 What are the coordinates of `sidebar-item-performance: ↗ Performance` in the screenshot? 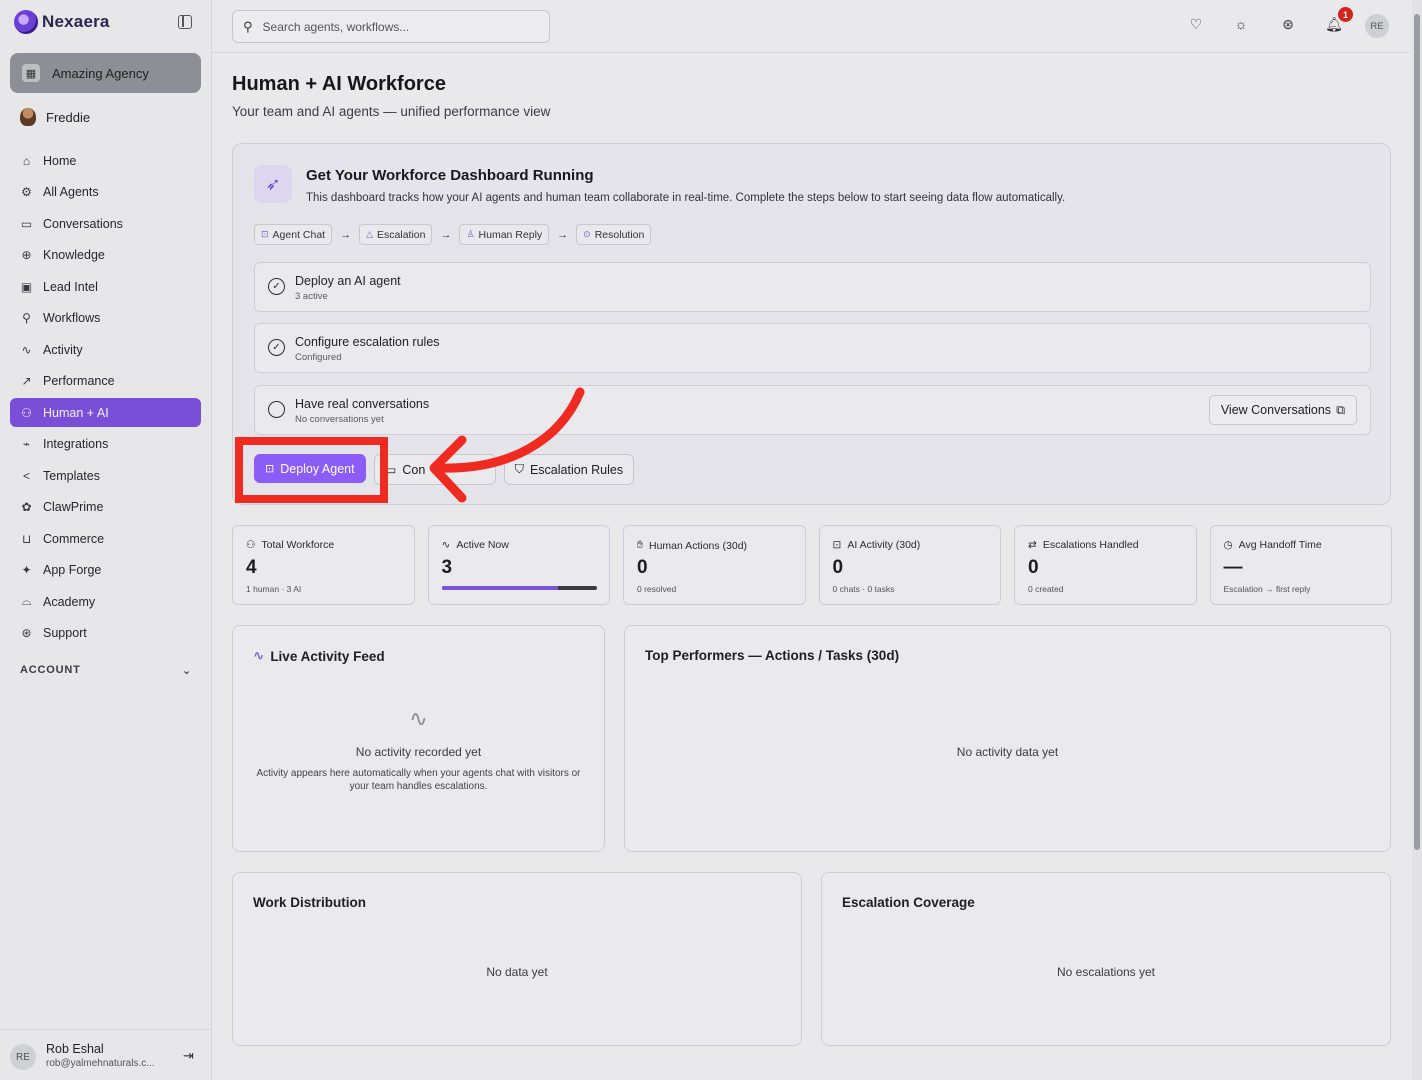 It's located at (105, 381).